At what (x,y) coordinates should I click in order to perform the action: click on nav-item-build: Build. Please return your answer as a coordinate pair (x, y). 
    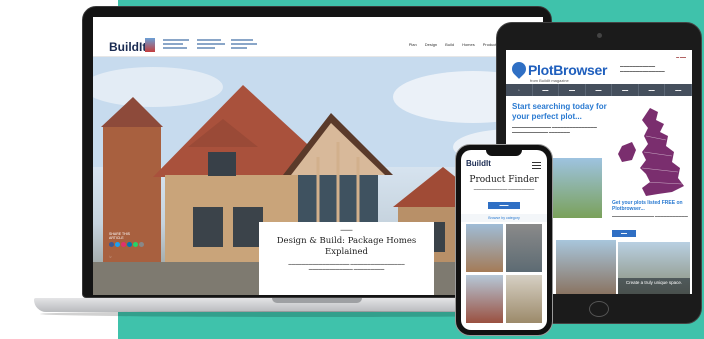
    Looking at the image, I should click on (449, 44).